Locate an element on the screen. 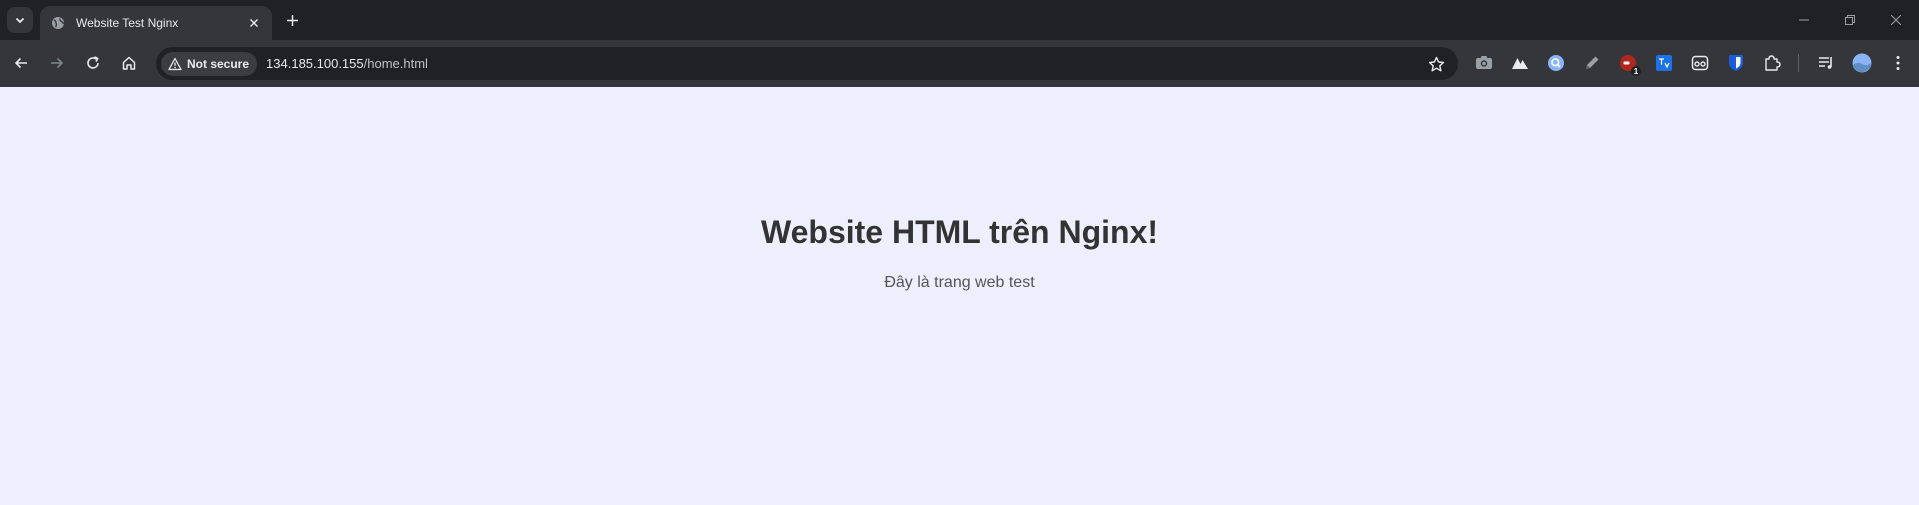  security-chip: Not secure is located at coordinates (209, 63).